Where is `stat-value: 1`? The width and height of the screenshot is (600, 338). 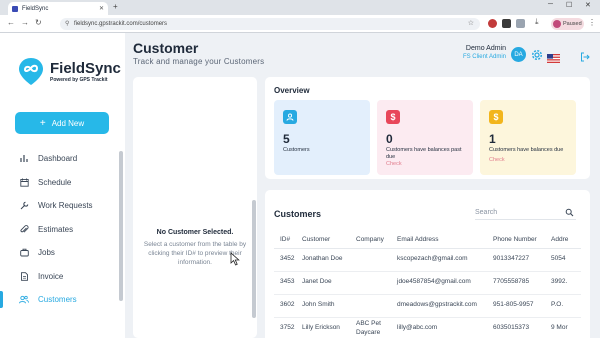
stat-value: 1 is located at coordinates (492, 139).